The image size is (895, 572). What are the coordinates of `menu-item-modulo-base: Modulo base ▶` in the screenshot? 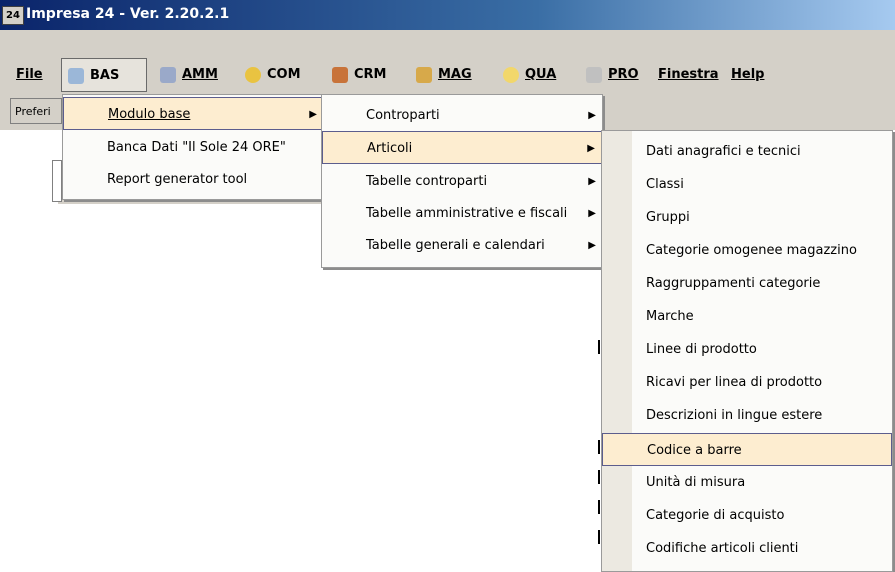 It's located at (193, 113).